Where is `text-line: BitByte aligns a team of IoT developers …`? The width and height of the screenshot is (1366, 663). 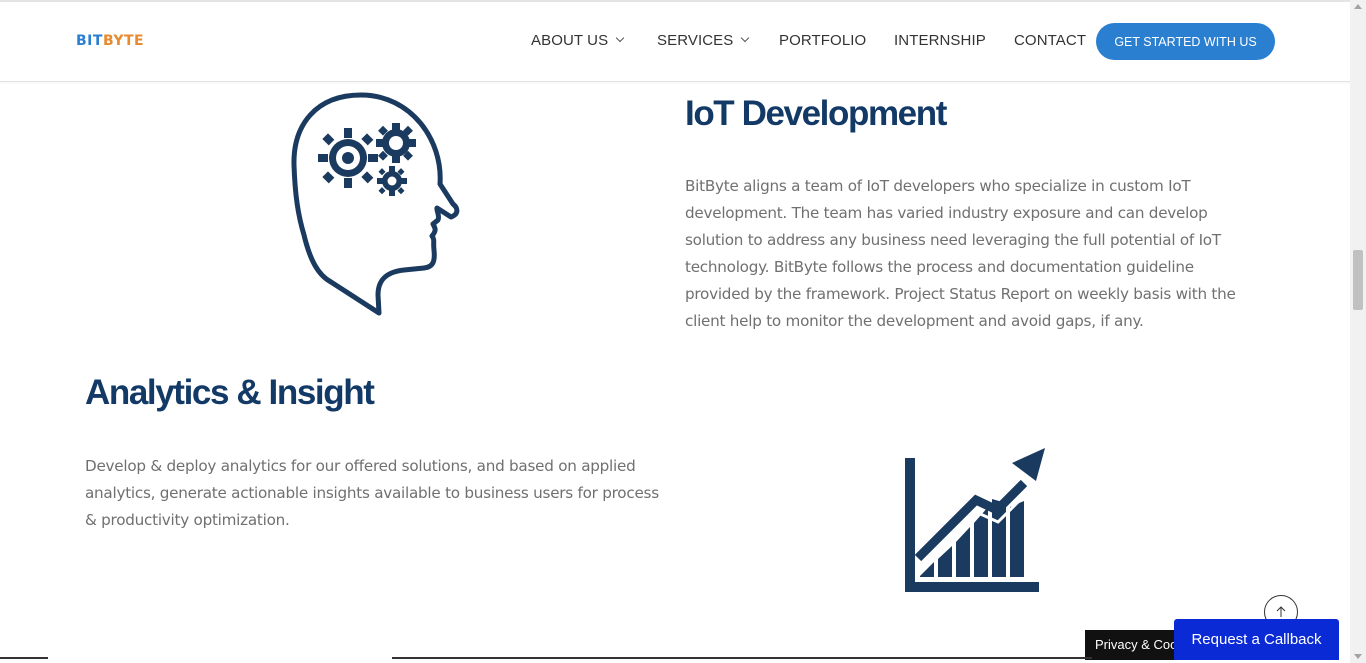 text-line: BitByte aligns a team of IoT developers … is located at coordinates (938, 186).